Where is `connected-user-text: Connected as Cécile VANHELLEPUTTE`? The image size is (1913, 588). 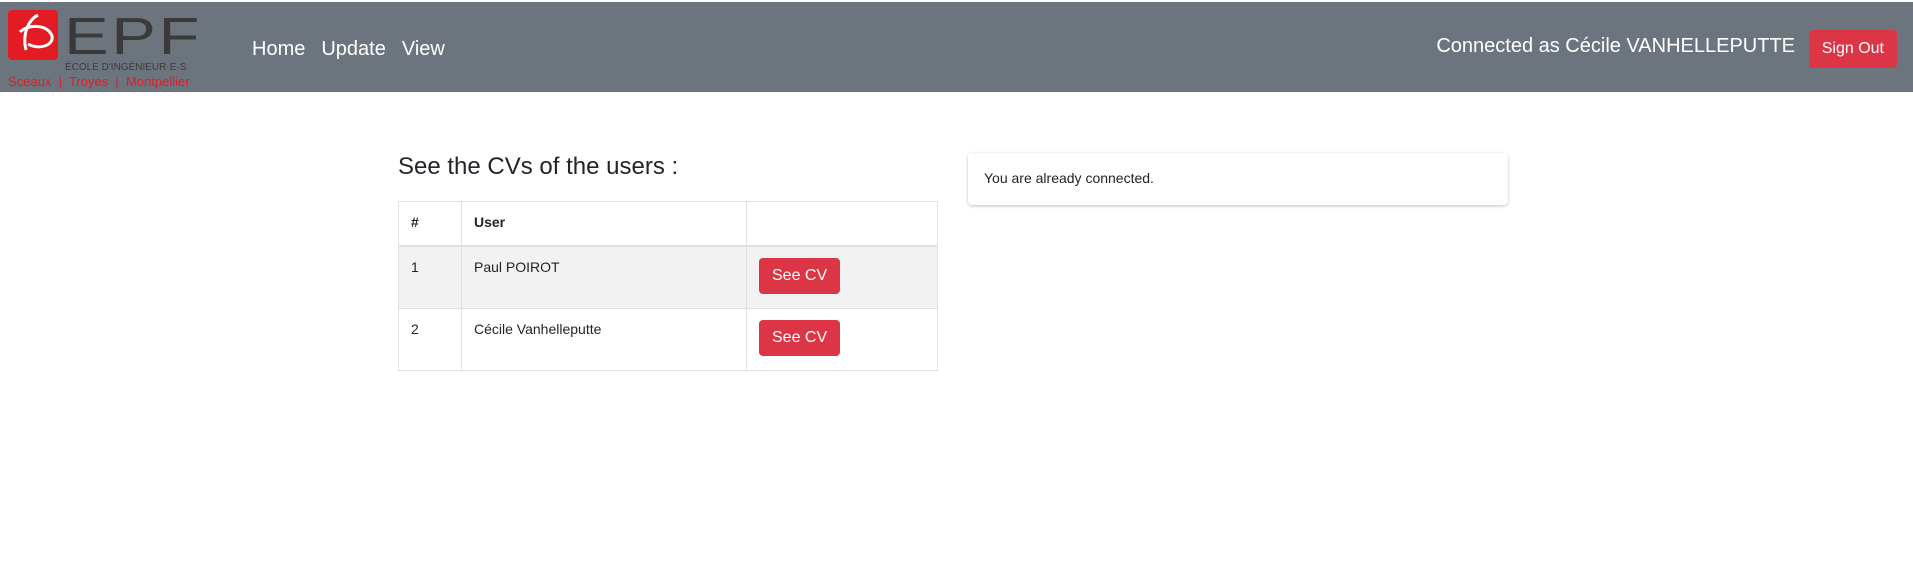 connected-user-text: Connected as Cécile VANHELLEPUTTE is located at coordinates (1615, 46).